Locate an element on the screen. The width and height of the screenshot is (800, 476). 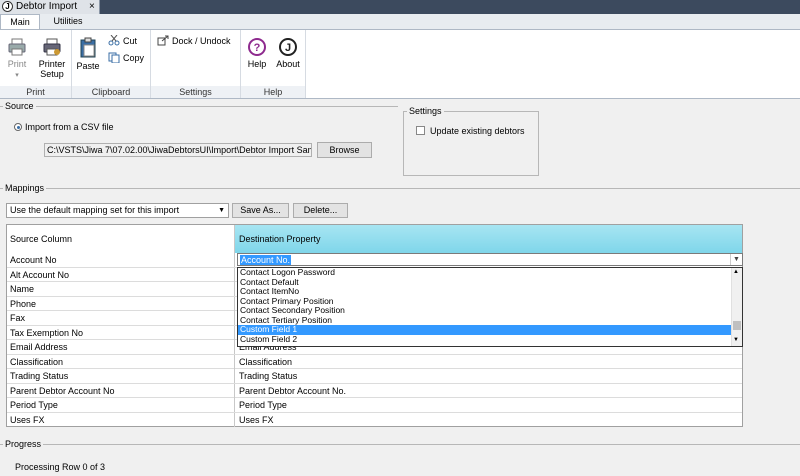
help-group-label: Help is located at coordinates (273, 92).